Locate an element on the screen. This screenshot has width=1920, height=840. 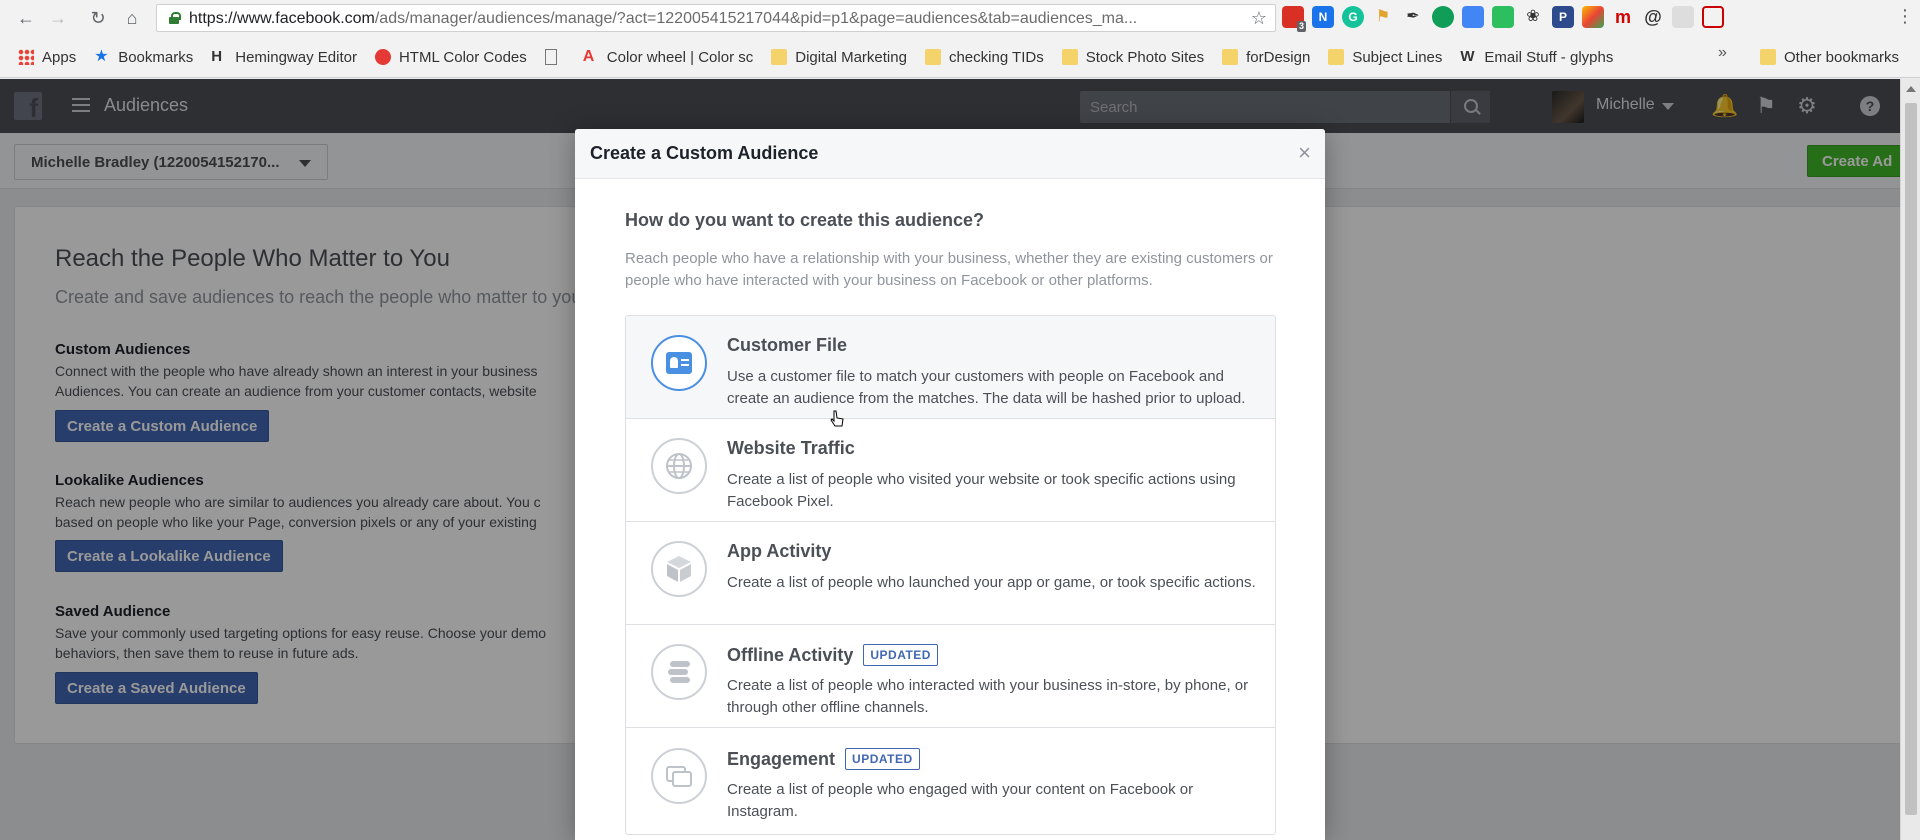
extension-badge-icon: 3 is located at coordinates (1294, 19).